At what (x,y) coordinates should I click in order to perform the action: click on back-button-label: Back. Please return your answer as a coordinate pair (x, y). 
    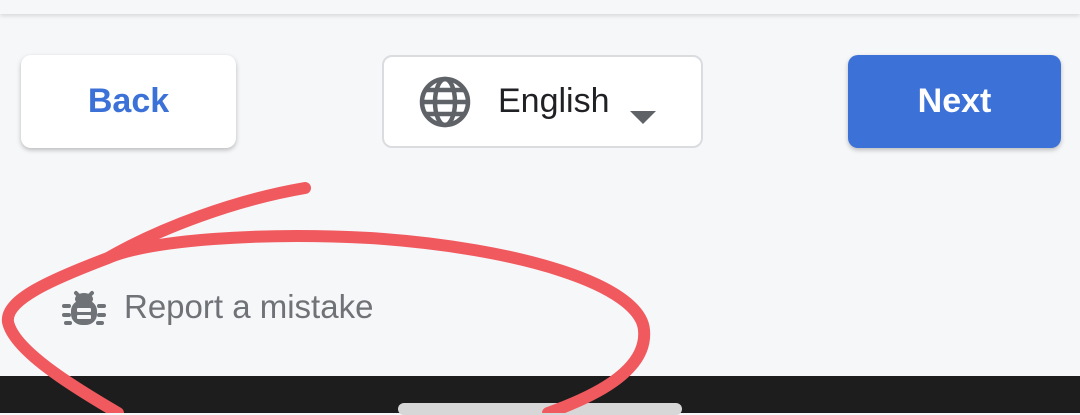
    Looking at the image, I should click on (128, 101).